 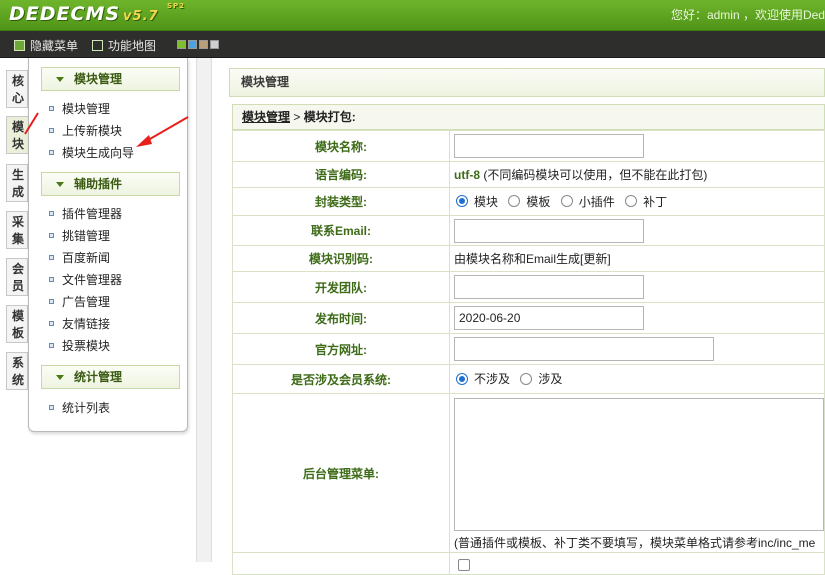 I want to click on module-id-value: 由模块名称和Email生成[更新], so click(x=532, y=259).